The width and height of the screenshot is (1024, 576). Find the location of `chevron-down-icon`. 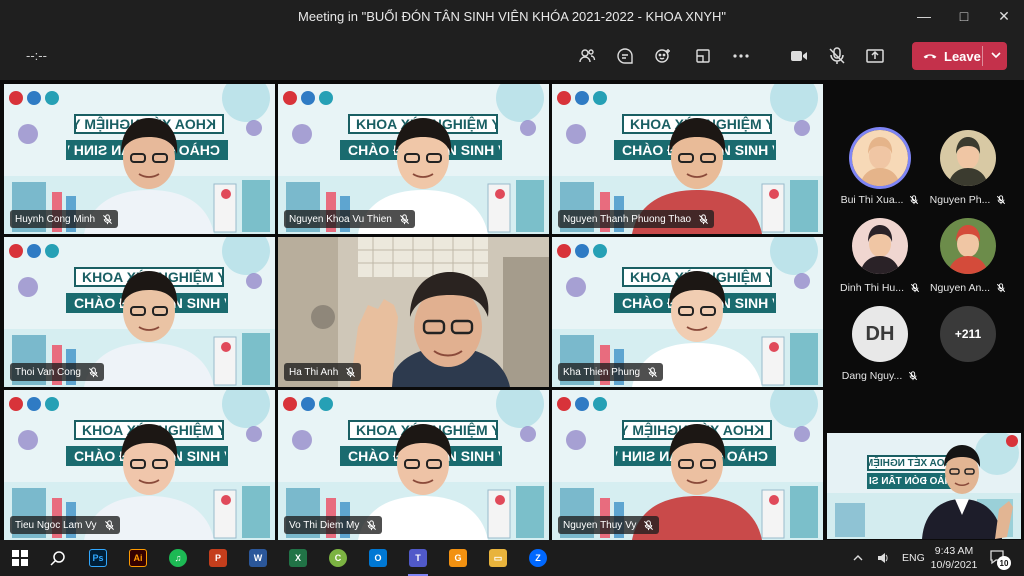

chevron-down-icon is located at coordinates (996, 55).